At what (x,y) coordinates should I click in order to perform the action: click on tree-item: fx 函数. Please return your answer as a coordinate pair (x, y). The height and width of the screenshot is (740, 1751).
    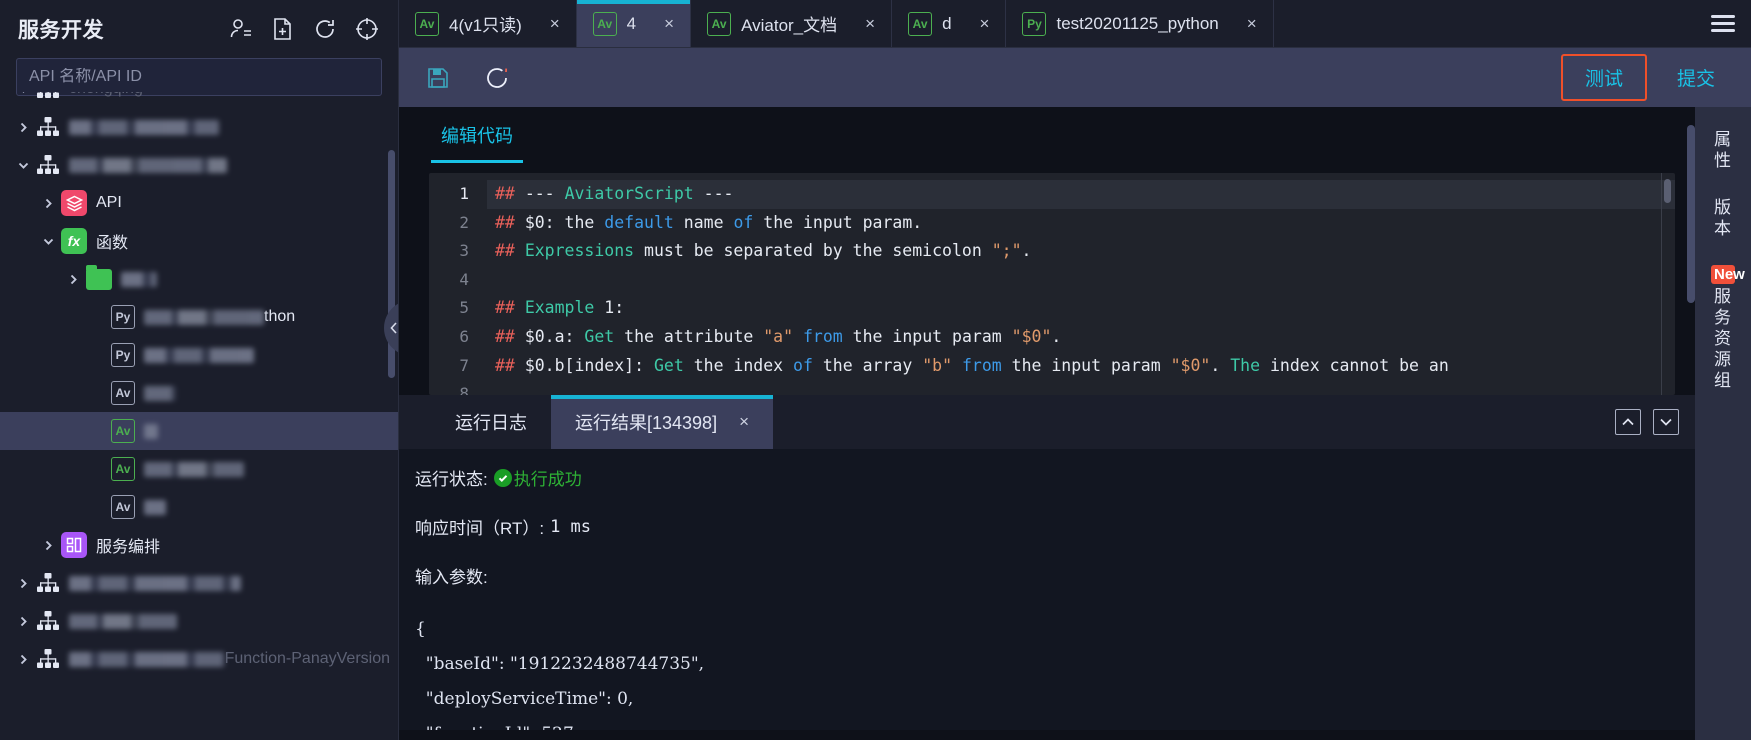
    Looking at the image, I should click on (199, 241).